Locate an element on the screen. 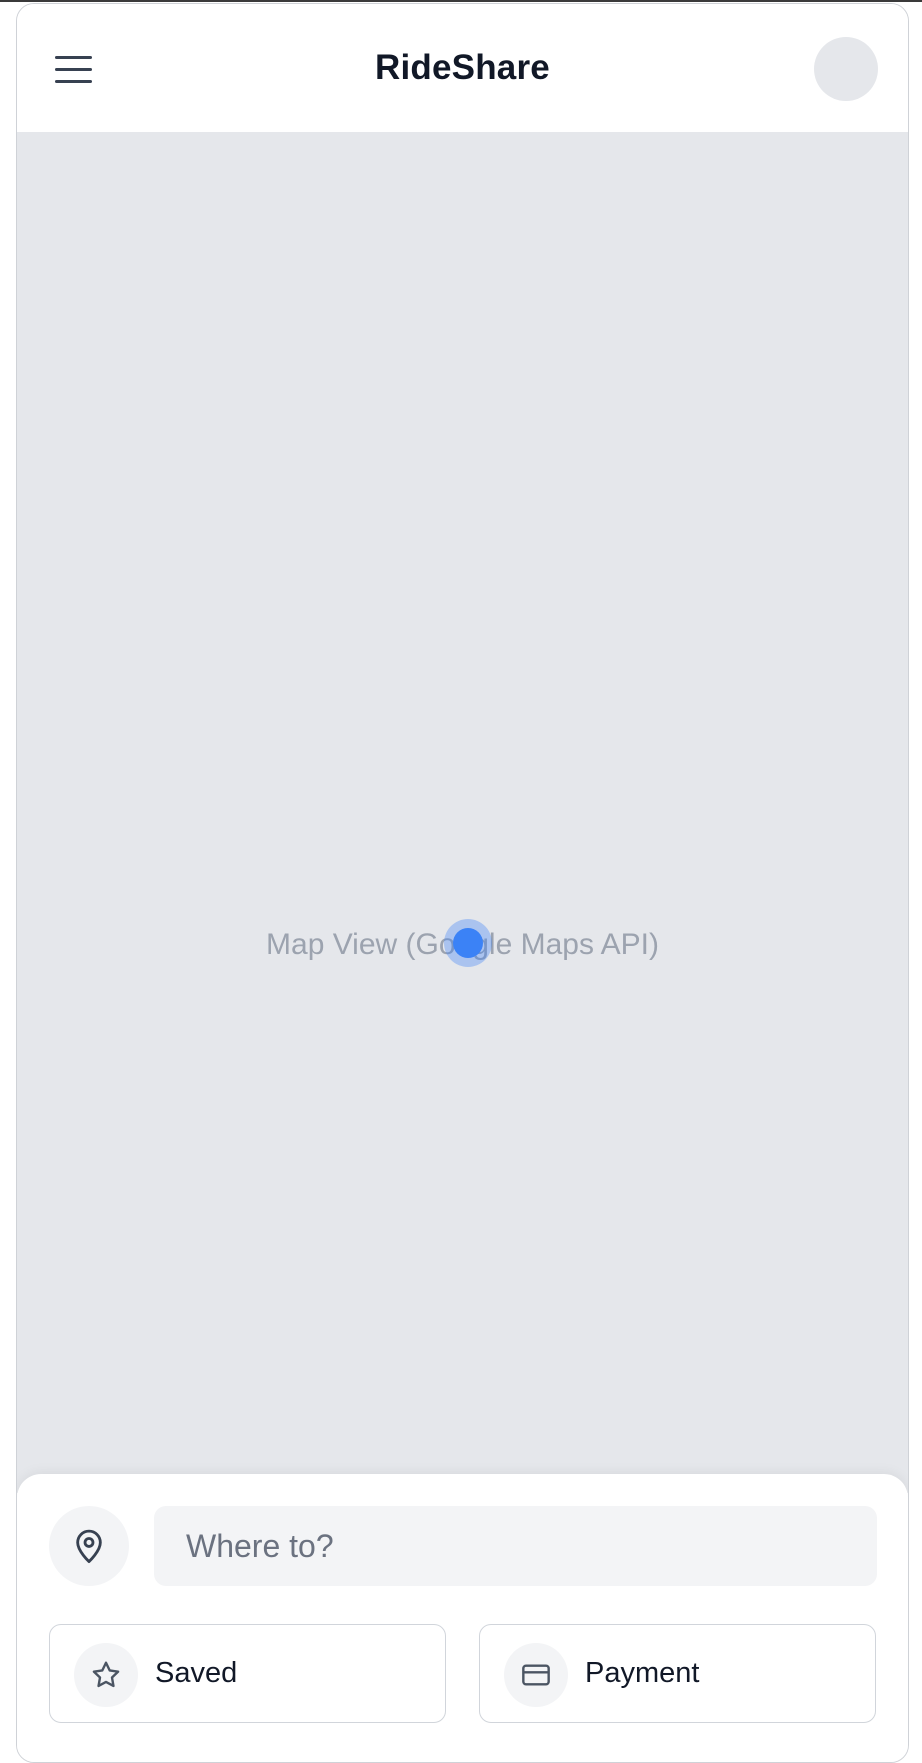  user-avatar is located at coordinates (846, 69).